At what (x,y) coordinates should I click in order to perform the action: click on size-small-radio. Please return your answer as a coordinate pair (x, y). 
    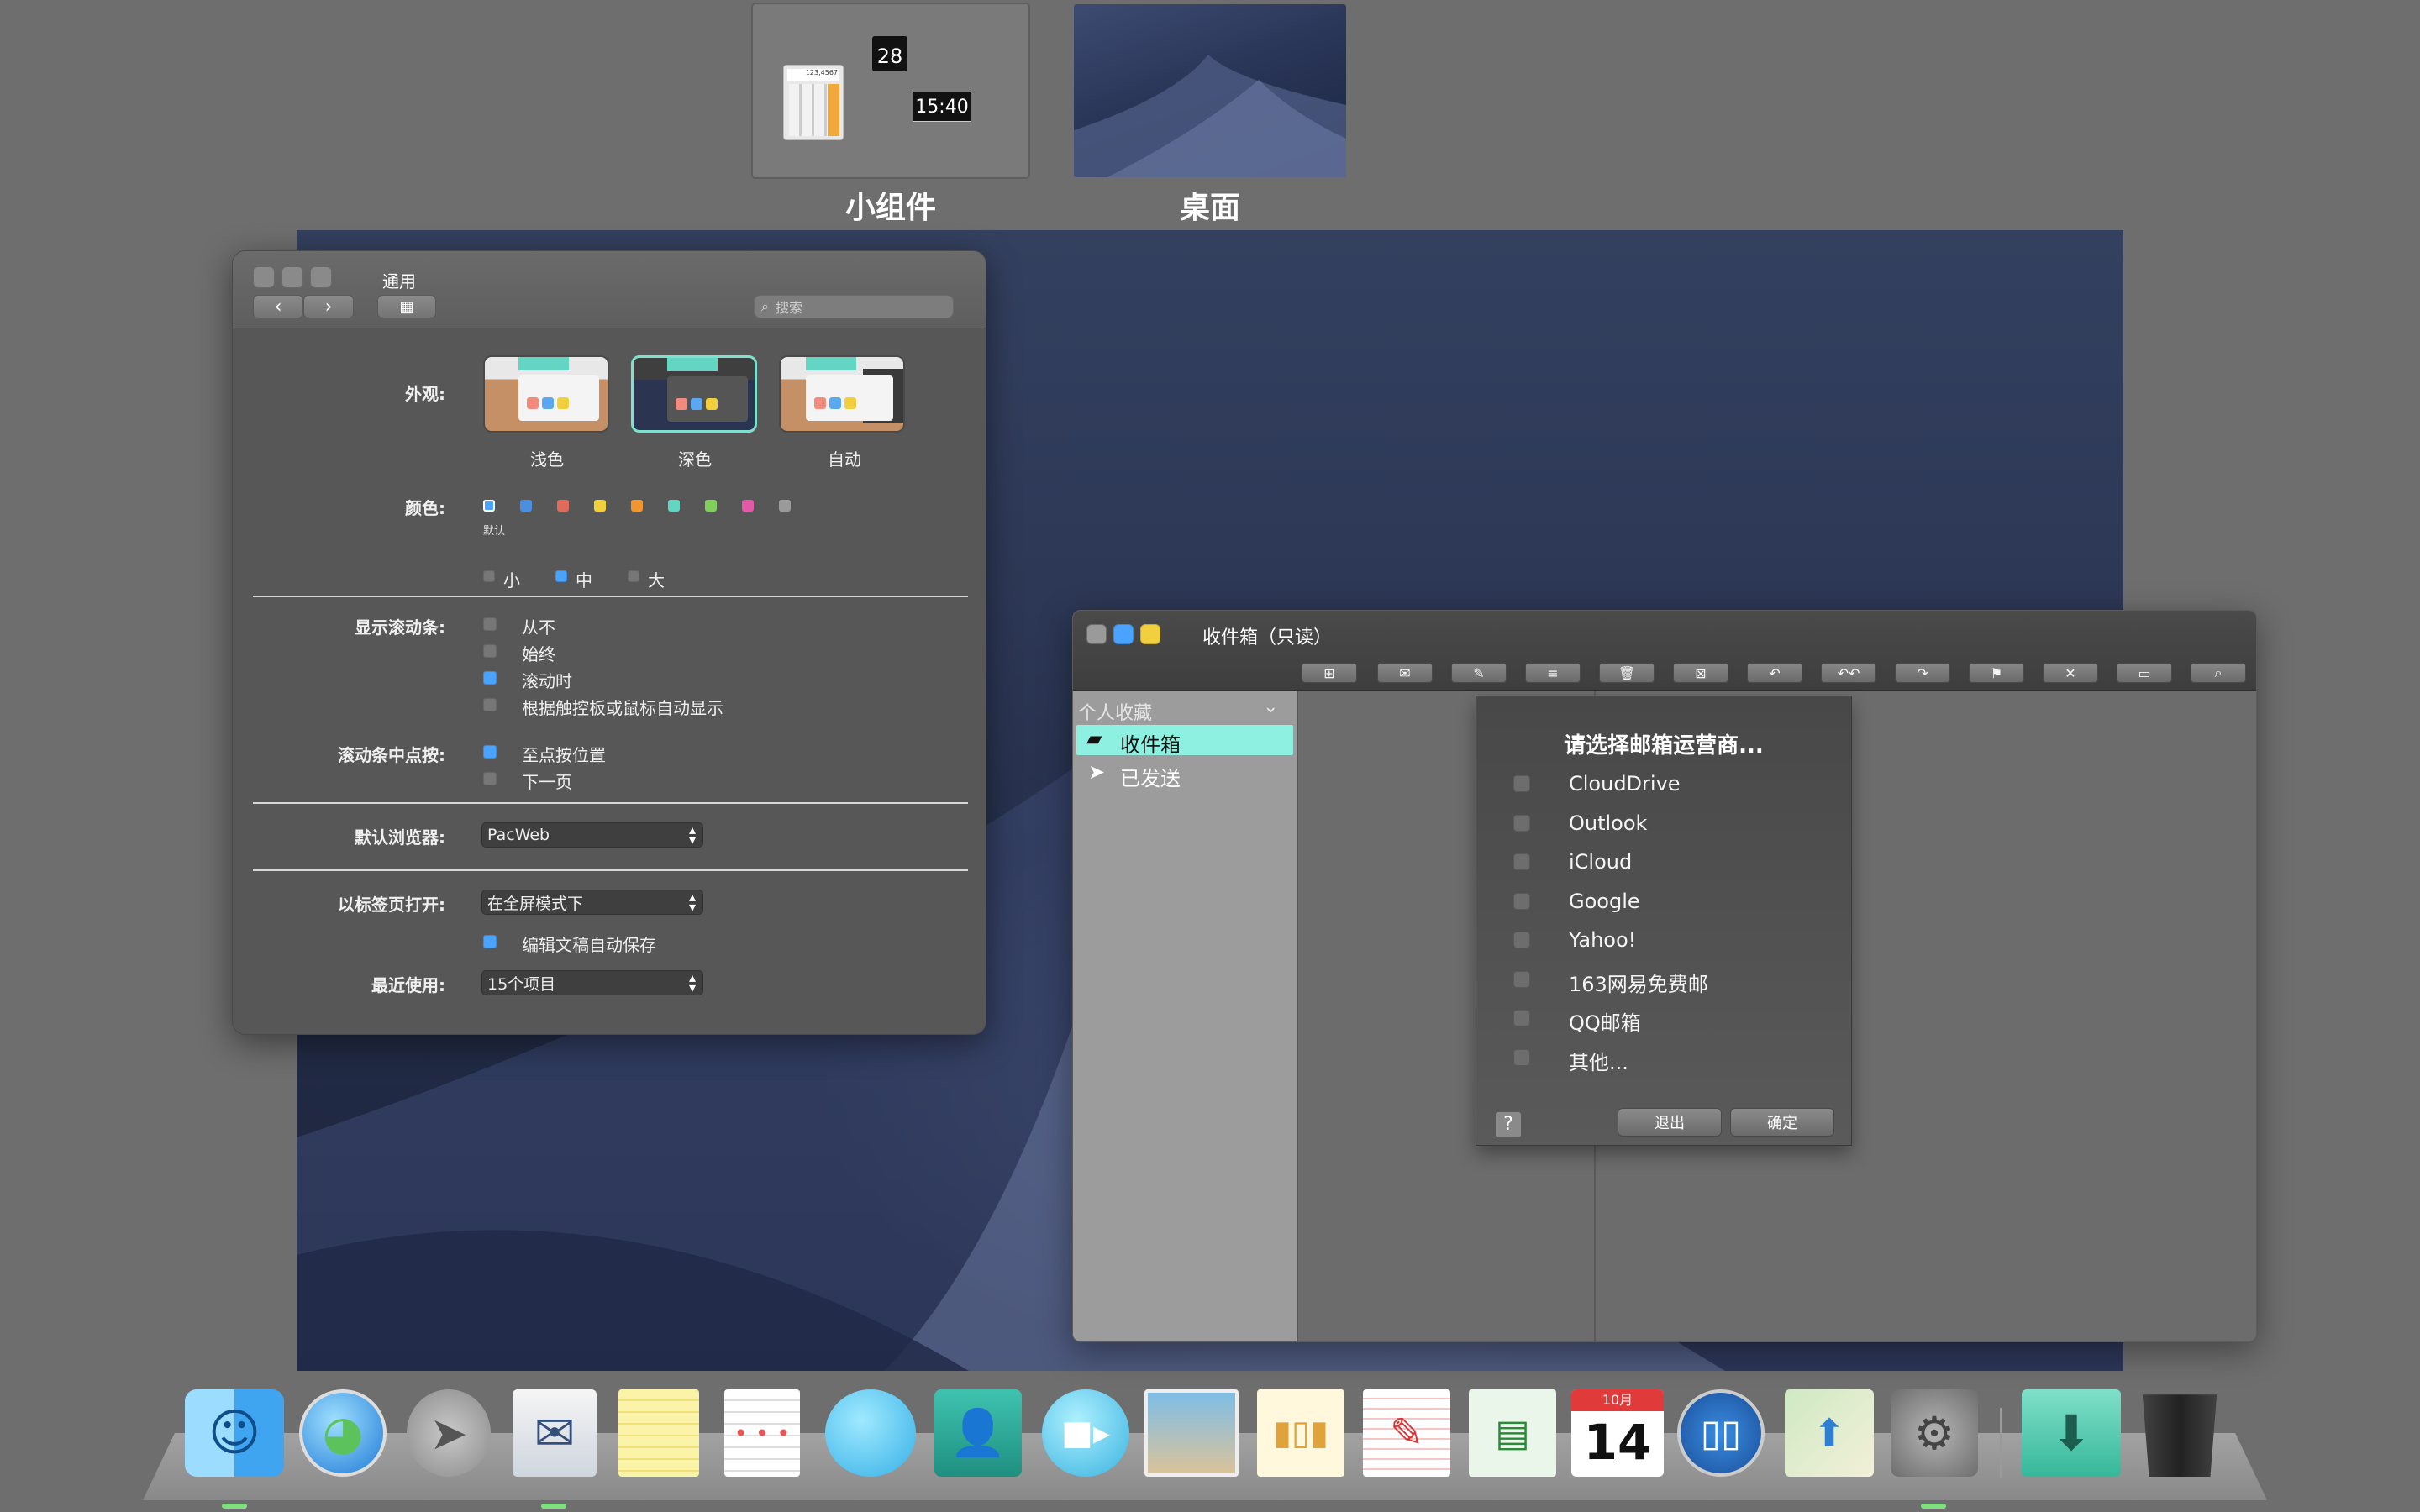
    Looking at the image, I should click on (489, 576).